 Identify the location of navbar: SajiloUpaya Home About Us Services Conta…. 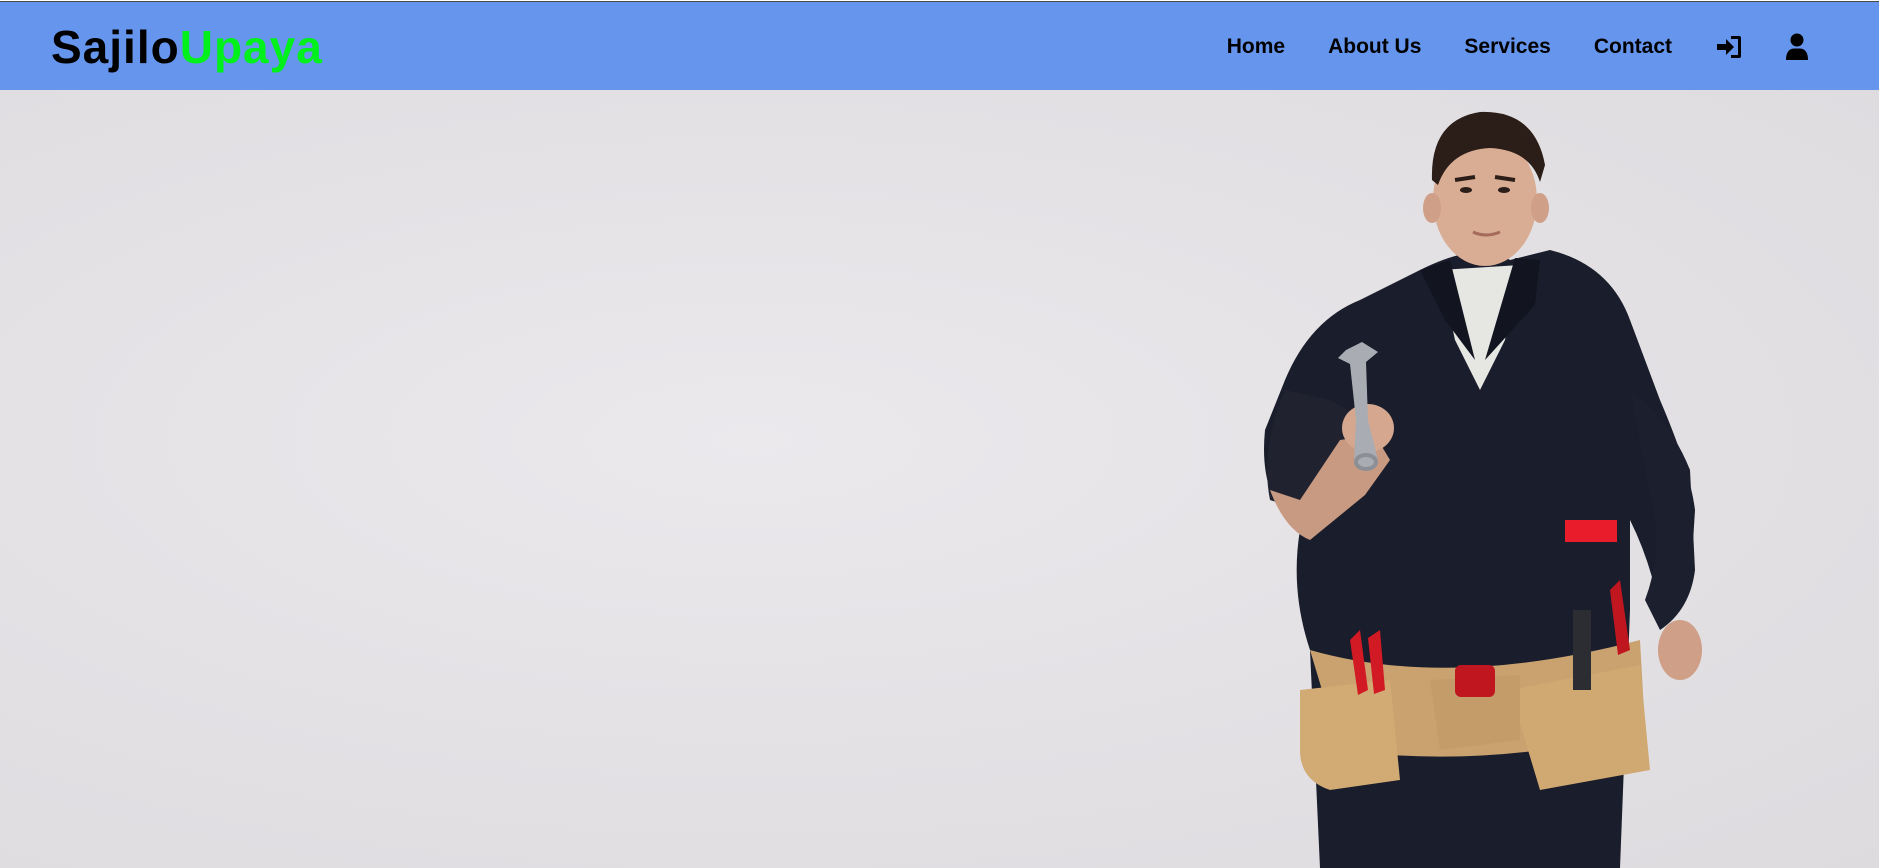
(939, 45).